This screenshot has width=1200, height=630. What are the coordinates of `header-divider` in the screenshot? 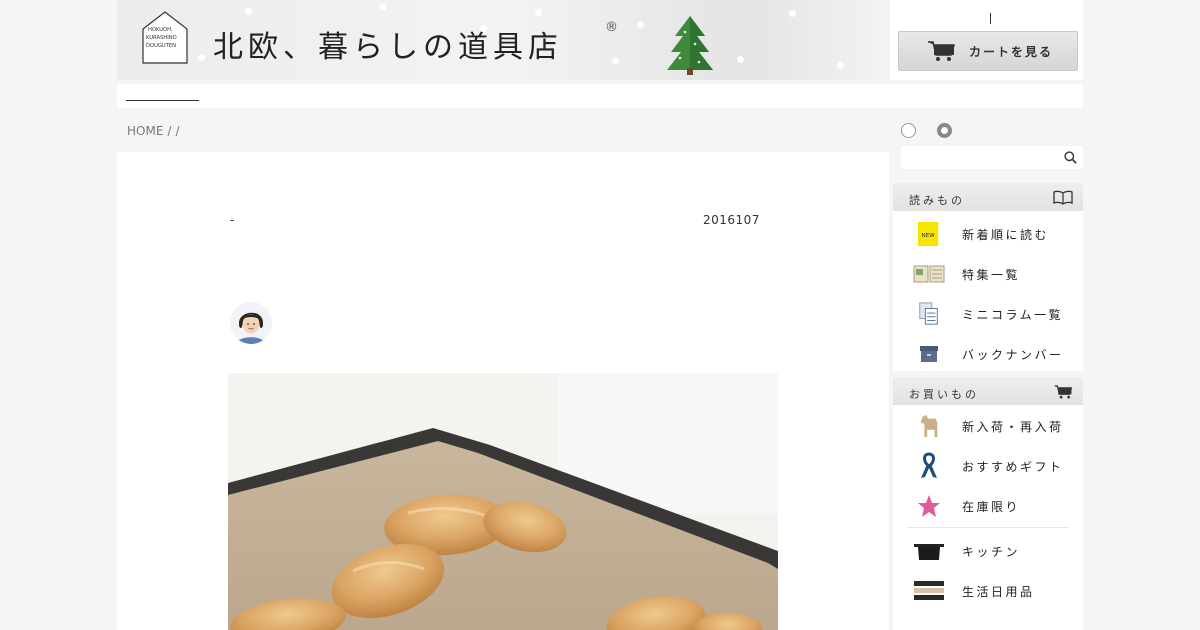 It's located at (990, 18).